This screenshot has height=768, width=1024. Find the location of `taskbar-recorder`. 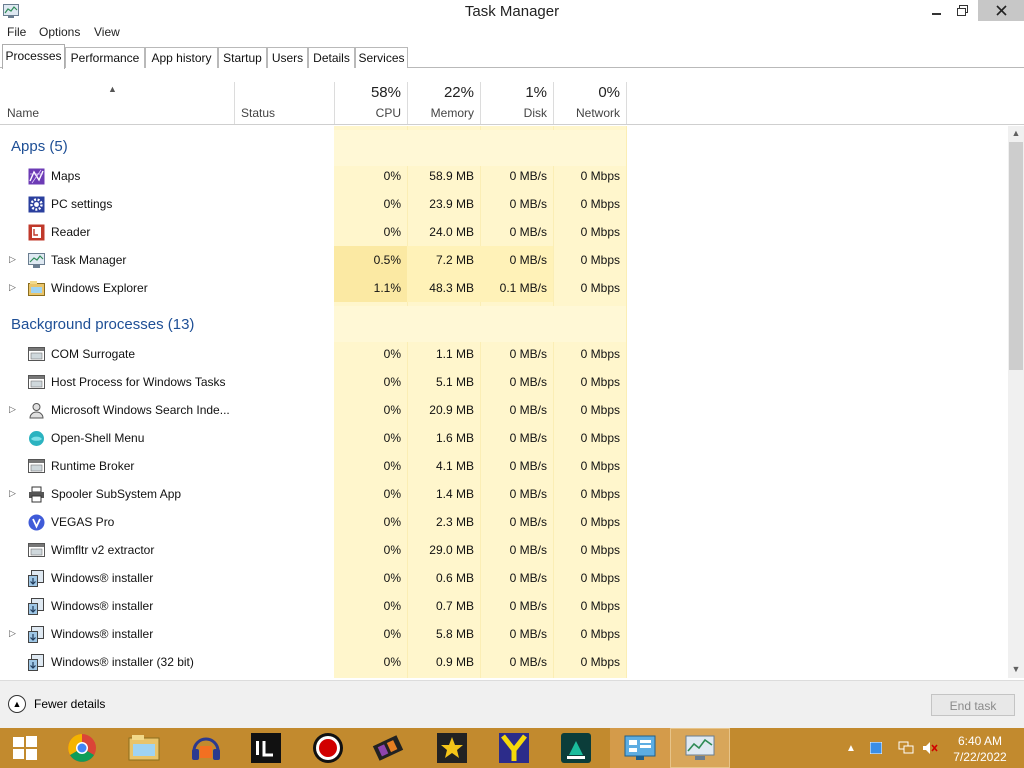

taskbar-recorder is located at coordinates (328, 748).